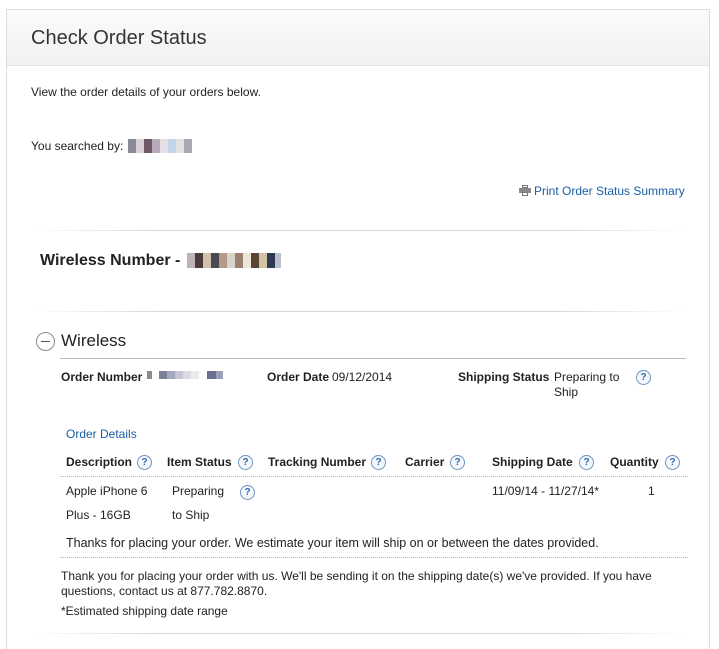  Describe the element at coordinates (545, 491) in the screenshot. I see `item-shipping-date: 11/09/14 - 11/27/14*` at that location.